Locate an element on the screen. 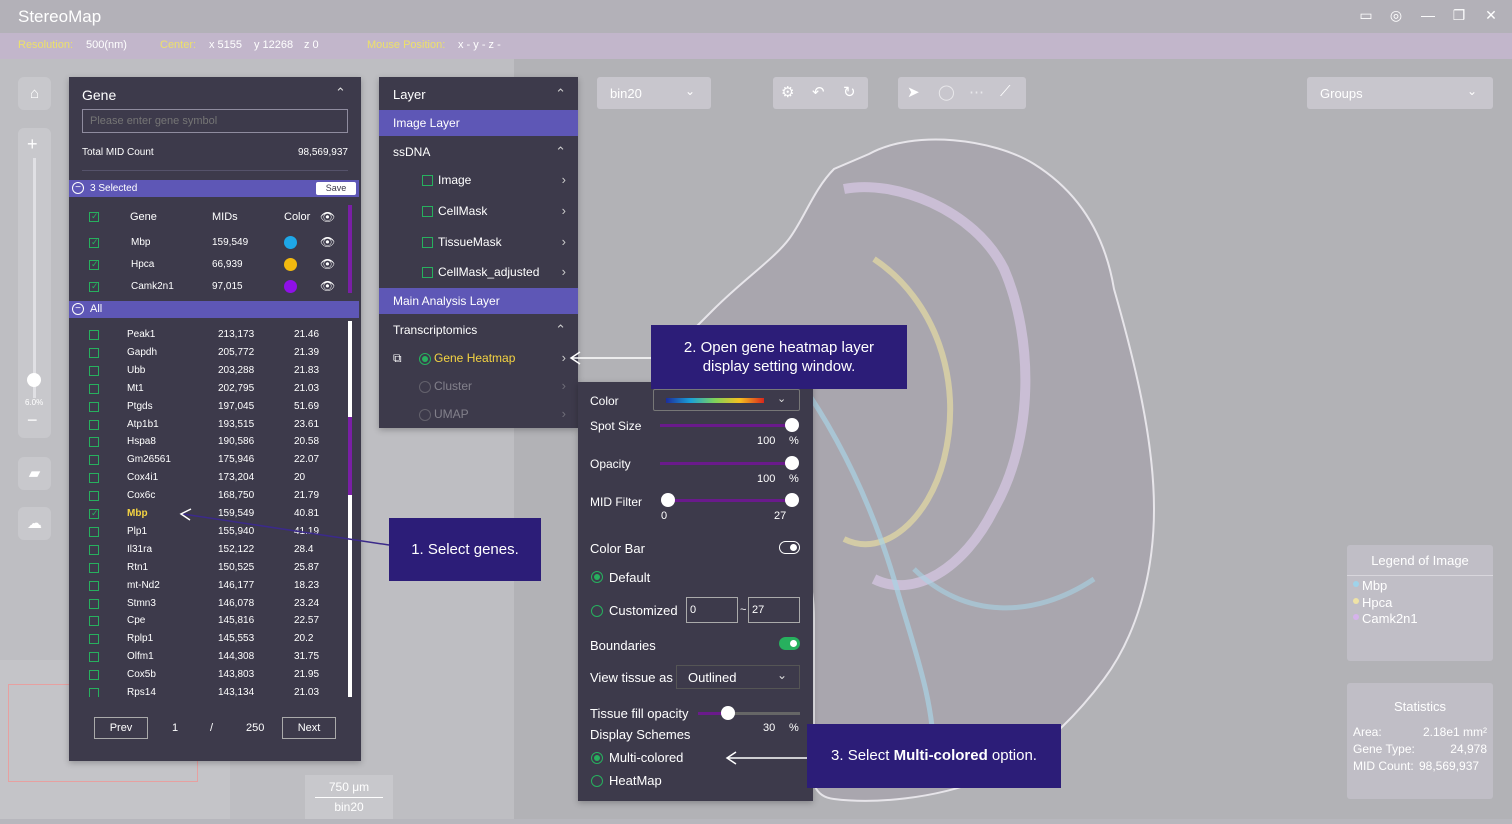 The image size is (1512, 824). callout-multi-colored: 3. Select Multi-colored option. is located at coordinates (934, 756).